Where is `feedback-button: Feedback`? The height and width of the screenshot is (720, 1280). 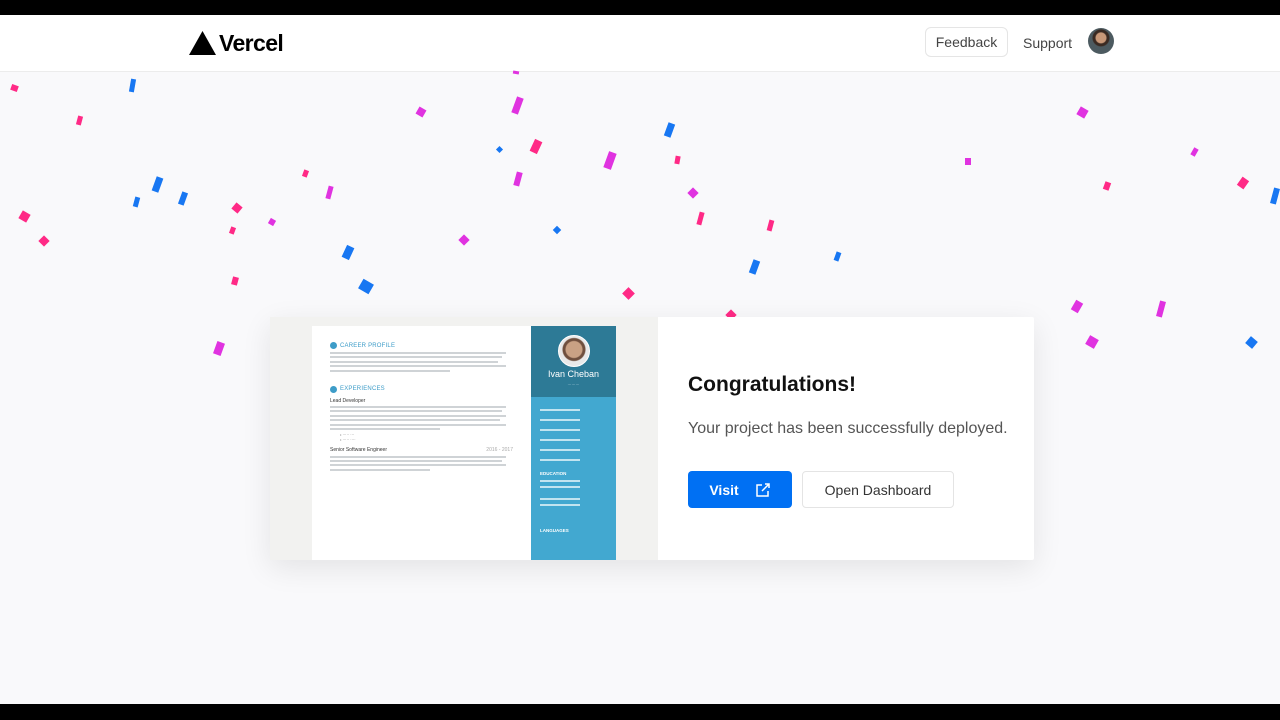 feedback-button: Feedback is located at coordinates (966, 42).